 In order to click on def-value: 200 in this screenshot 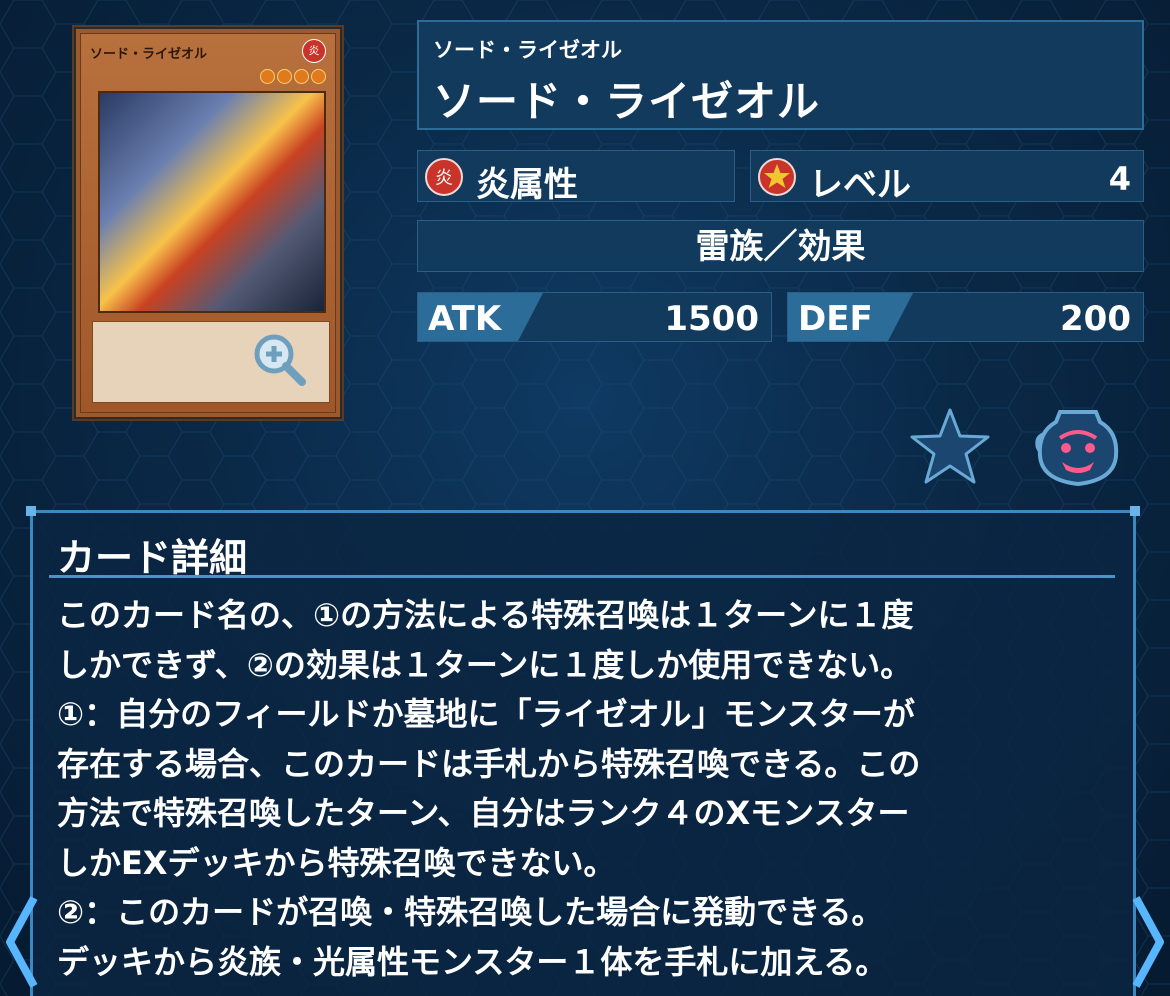, I will do `click(1095, 319)`.